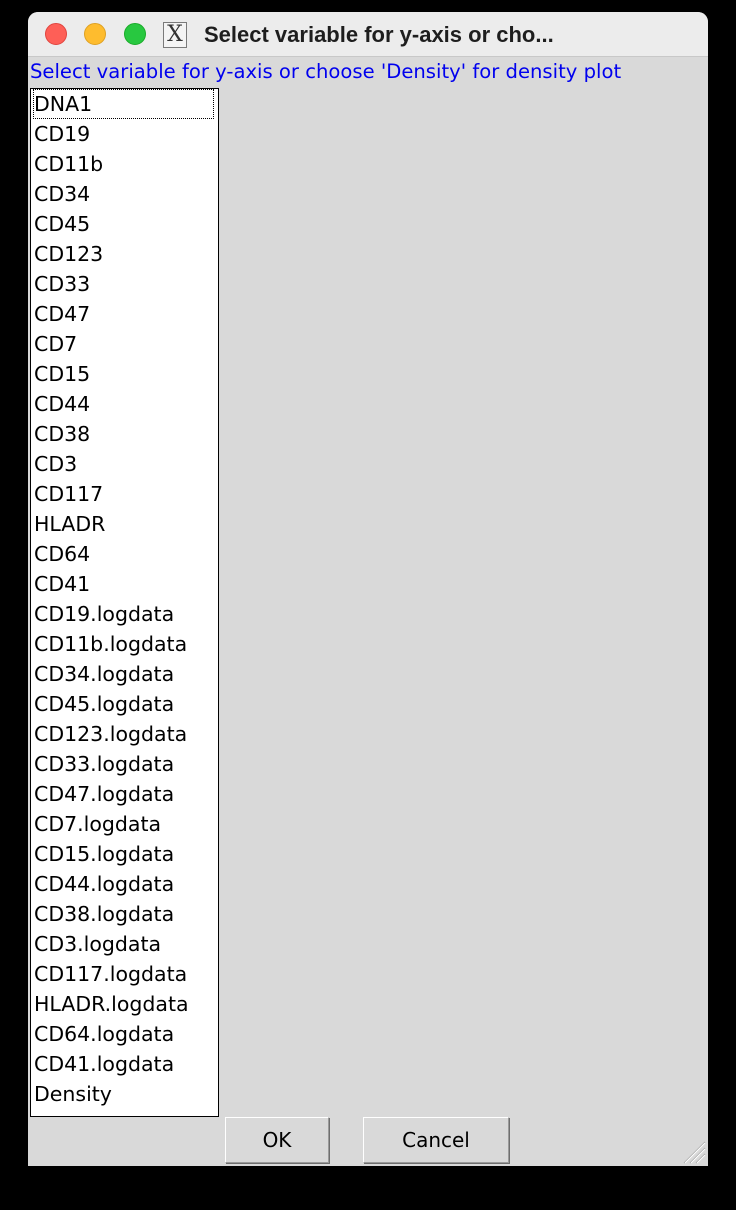  I want to click on variable-list-item: HLADR, so click(69, 524).